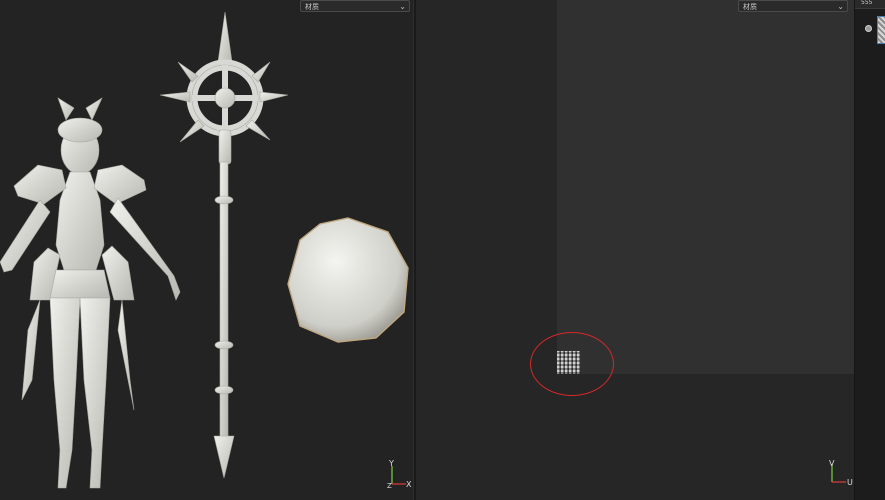 The image size is (885, 500). Describe the element at coordinates (881, 30) in the screenshot. I see `layer-thumbnail` at that location.